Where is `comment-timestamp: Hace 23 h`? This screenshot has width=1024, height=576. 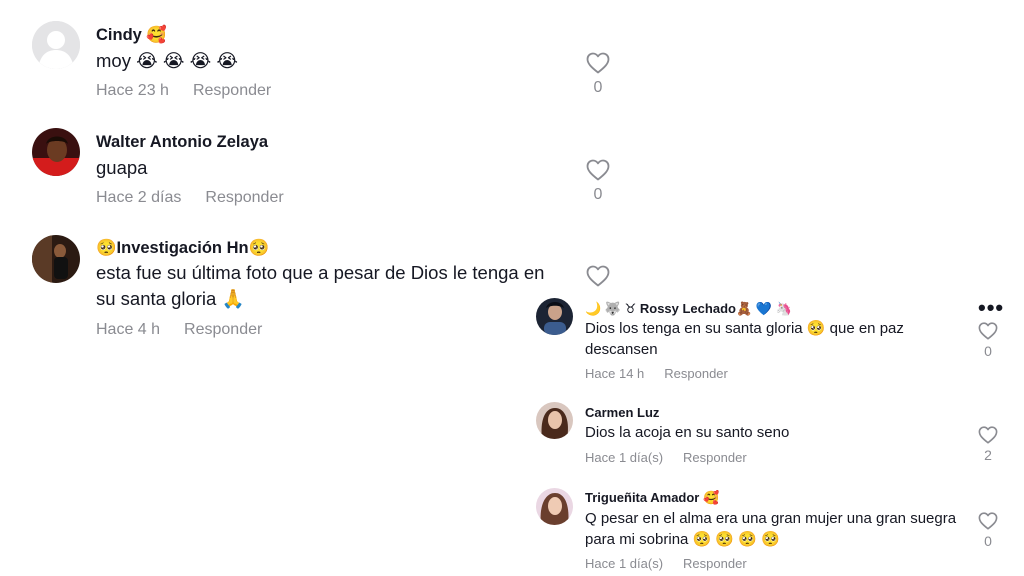
comment-timestamp: Hace 23 h is located at coordinates (132, 90).